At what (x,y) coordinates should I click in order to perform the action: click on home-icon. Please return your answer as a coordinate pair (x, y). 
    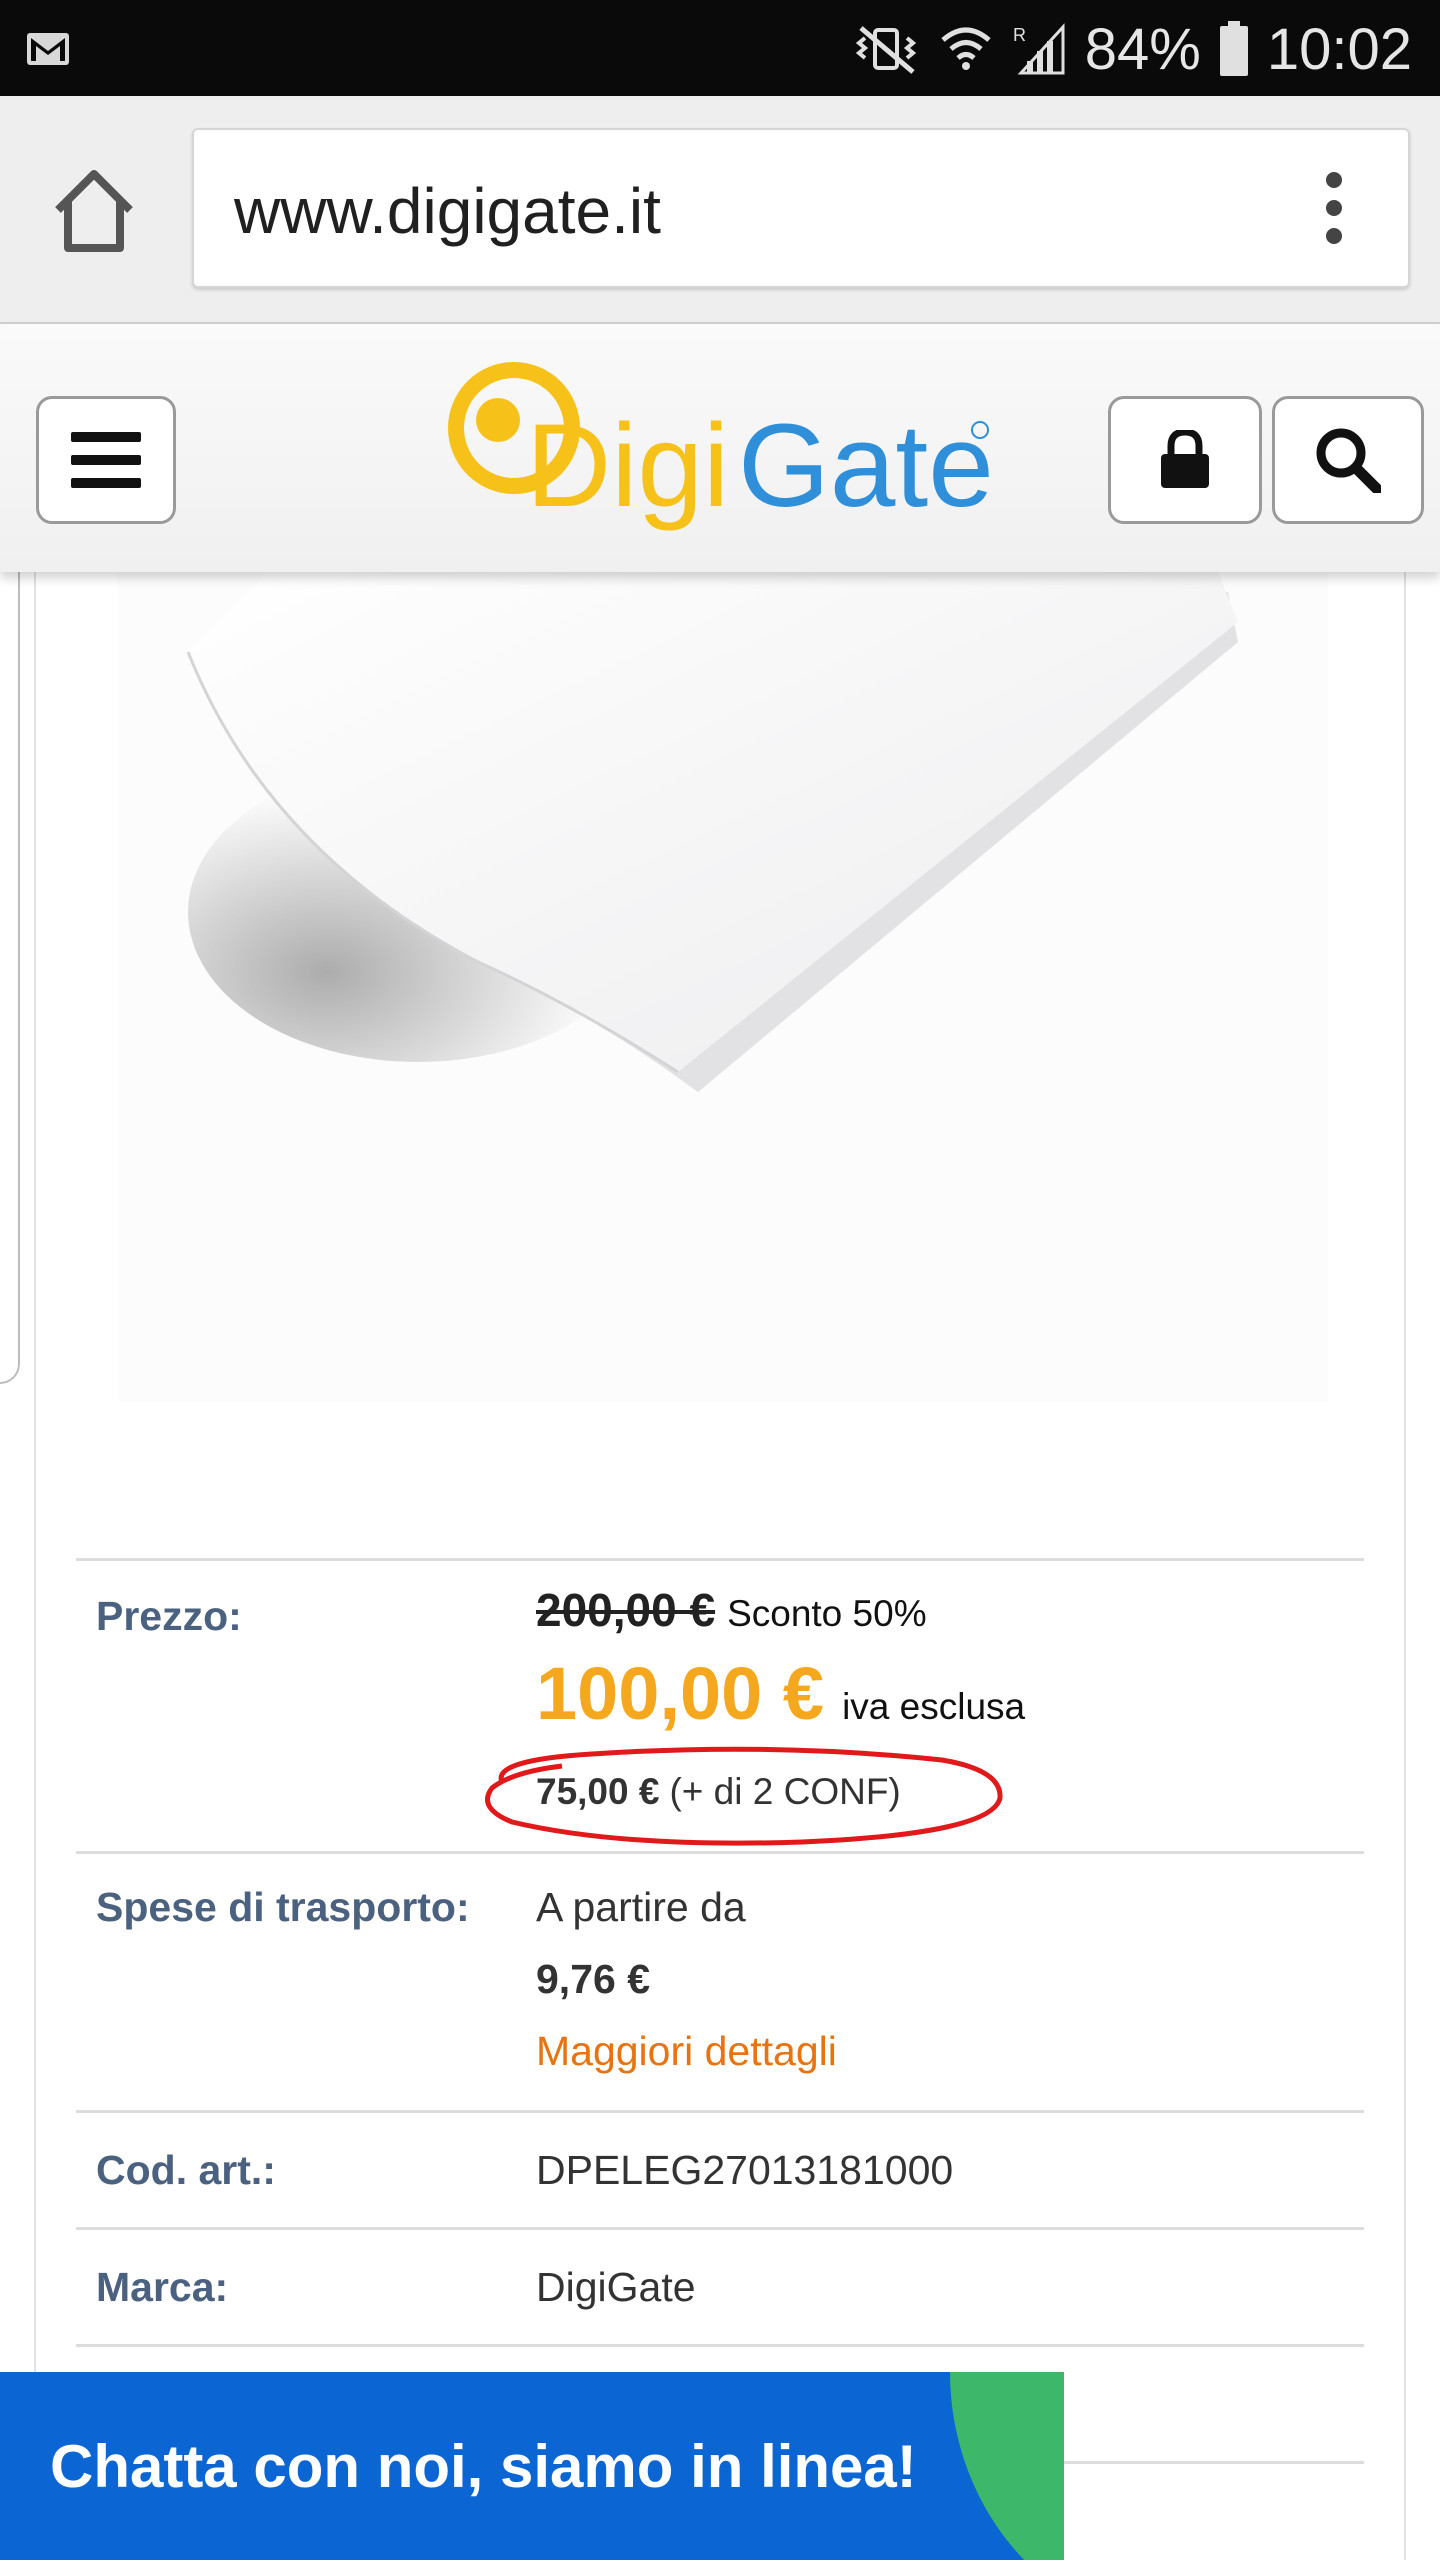
    Looking at the image, I should click on (94, 211).